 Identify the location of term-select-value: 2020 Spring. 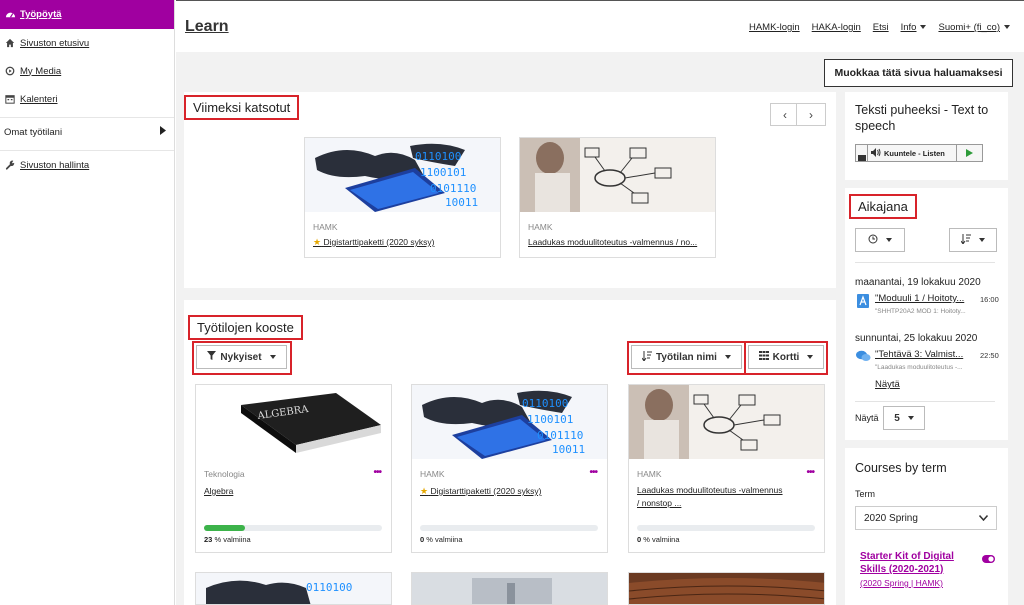
(891, 518).